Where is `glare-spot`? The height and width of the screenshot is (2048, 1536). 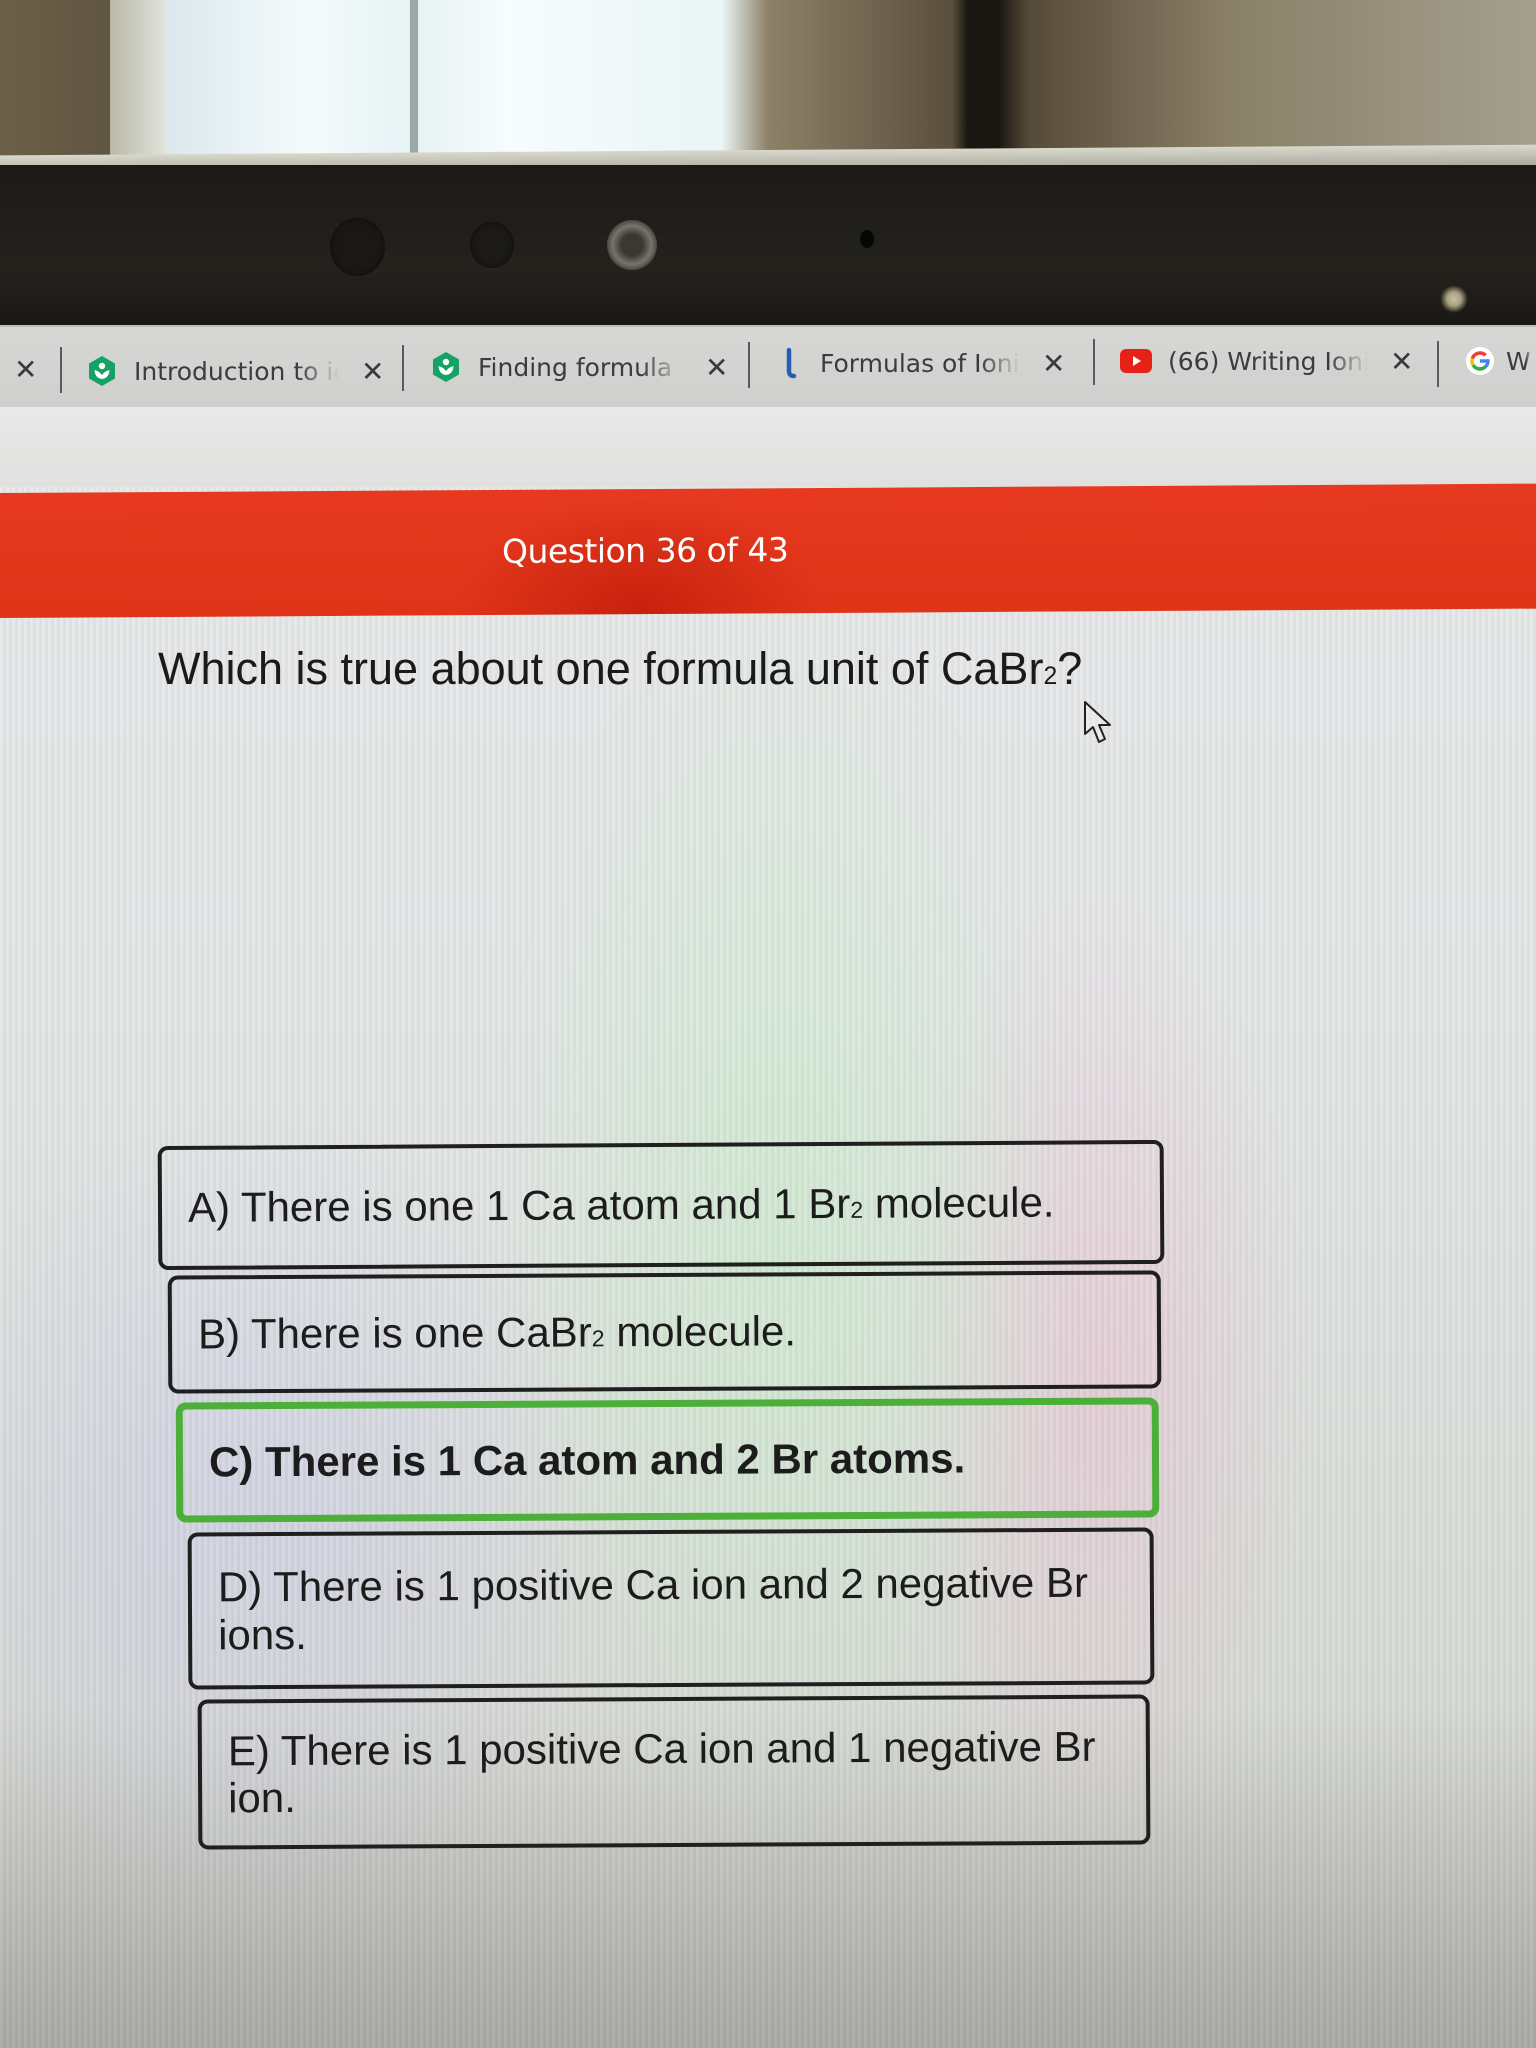 glare-spot is located at coordinates (1454, 299).